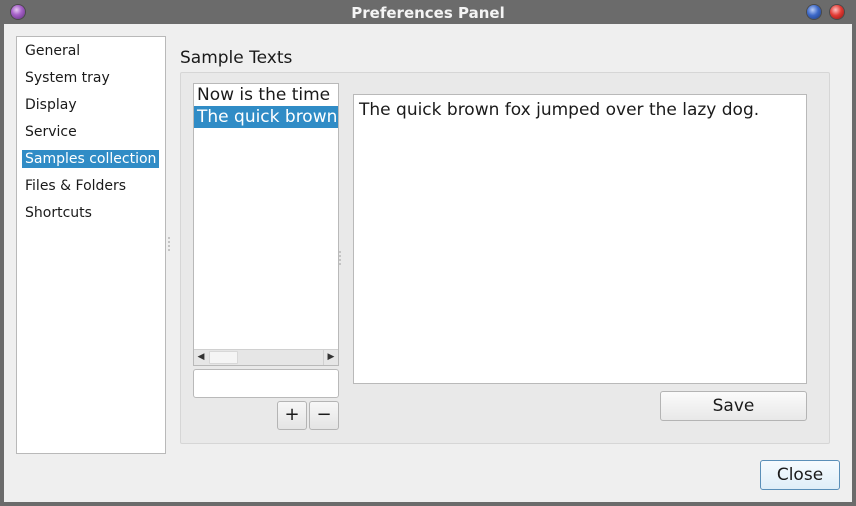  Describe the element at coordinates (814, 12) in the screenshot. I see `minimize-icon` at that location.